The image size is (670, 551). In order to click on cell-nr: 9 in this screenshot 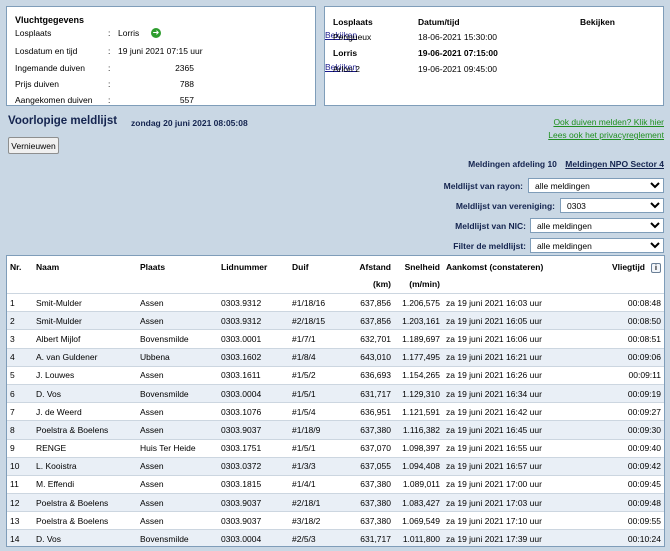, I will do `click(20, 448)`.